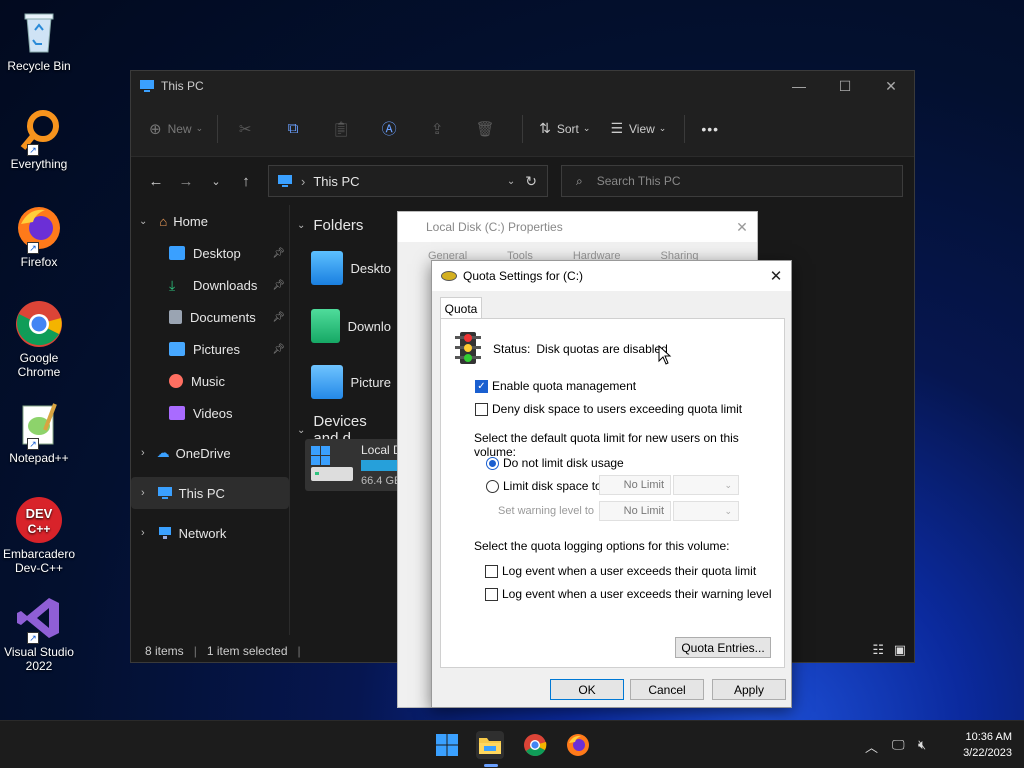 Image resolution: width=1024 pixels, height=768 pixels. What do you see at coordinates (179, 128) in the screenshot?
I see `new-label: New` at bounding box center [179, 128].